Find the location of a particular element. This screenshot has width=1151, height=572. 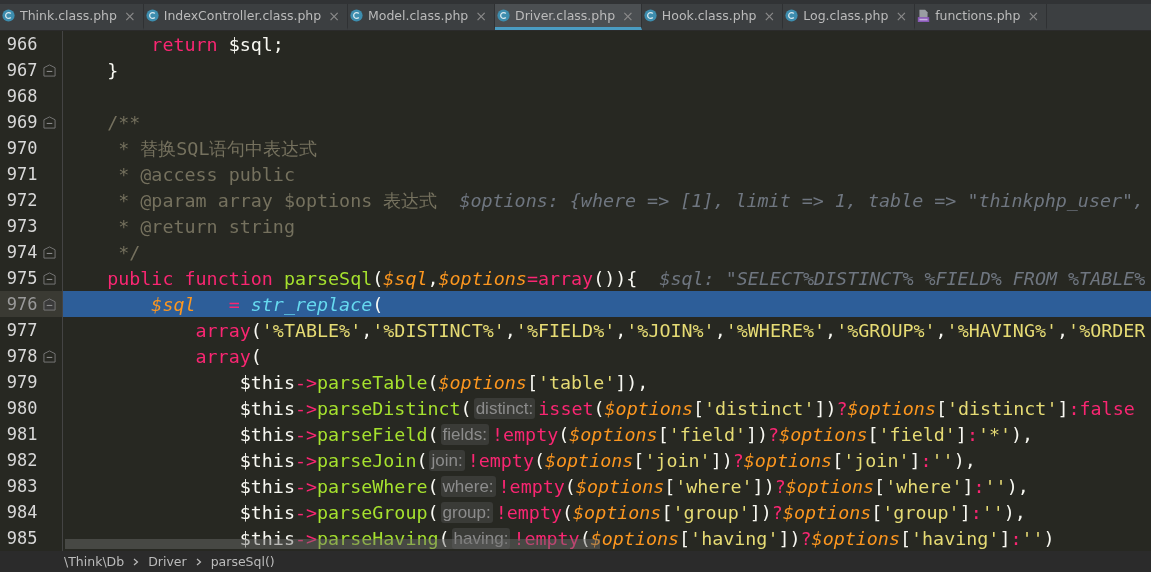

line-number: 984 is located at coordinates (21, 512).